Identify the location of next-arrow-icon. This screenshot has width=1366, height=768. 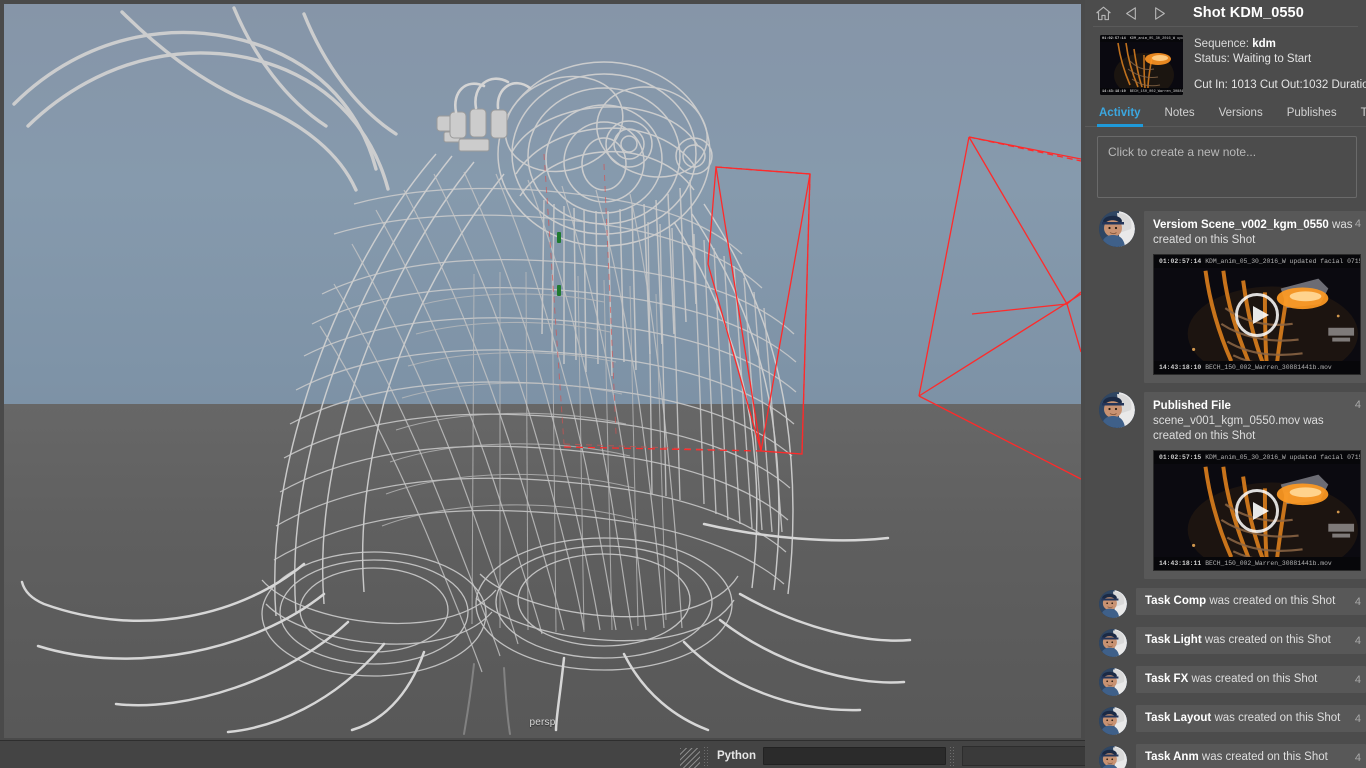
(1159, 13).